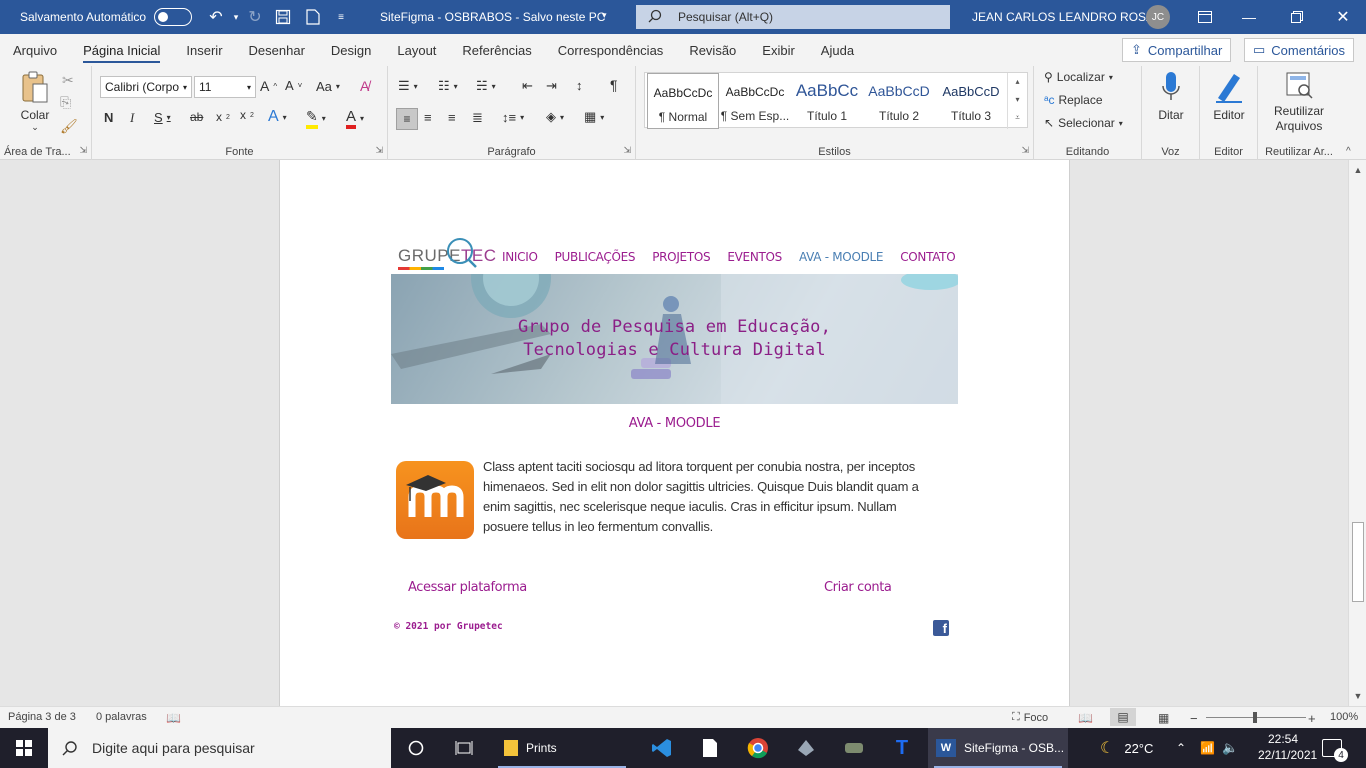 The height and width of the screenshot is (768, 1366). Describe the element at coordinates (328, 86) in the screenshot. I see `change-case-icon: Aa ▾` at that location.